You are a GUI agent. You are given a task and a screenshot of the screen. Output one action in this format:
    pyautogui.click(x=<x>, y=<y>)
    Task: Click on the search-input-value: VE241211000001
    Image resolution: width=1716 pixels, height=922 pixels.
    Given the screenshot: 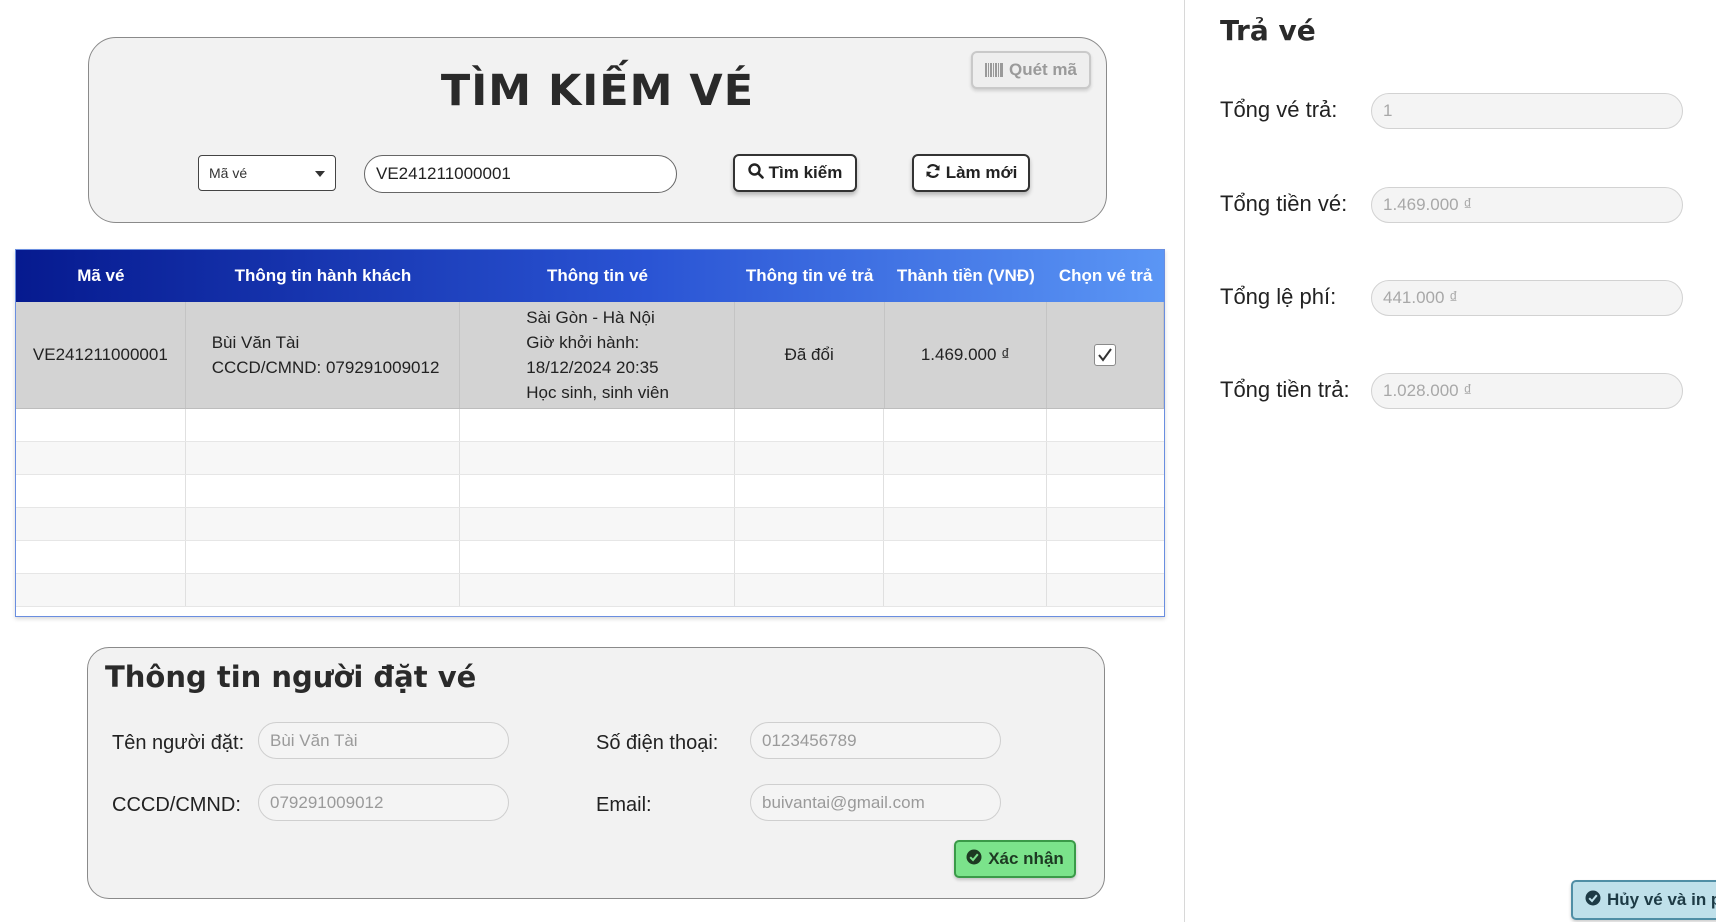 What is the action you would take?
    pyautogui.click(x=443, y=173)
    